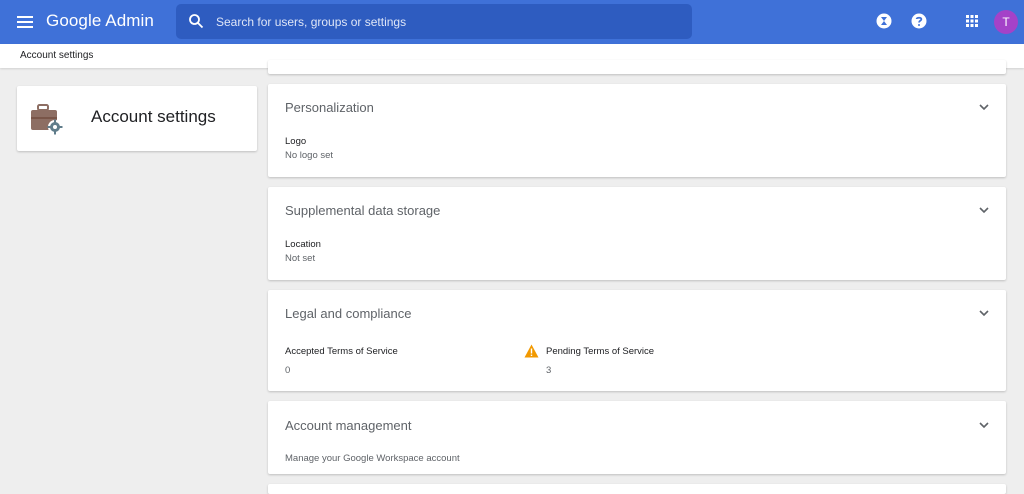 The image size is (1024, 494). What do you see at coordinates (300, 258) in the screenshot?
I see `location-value: Not set` at bounding box center [300, 258].